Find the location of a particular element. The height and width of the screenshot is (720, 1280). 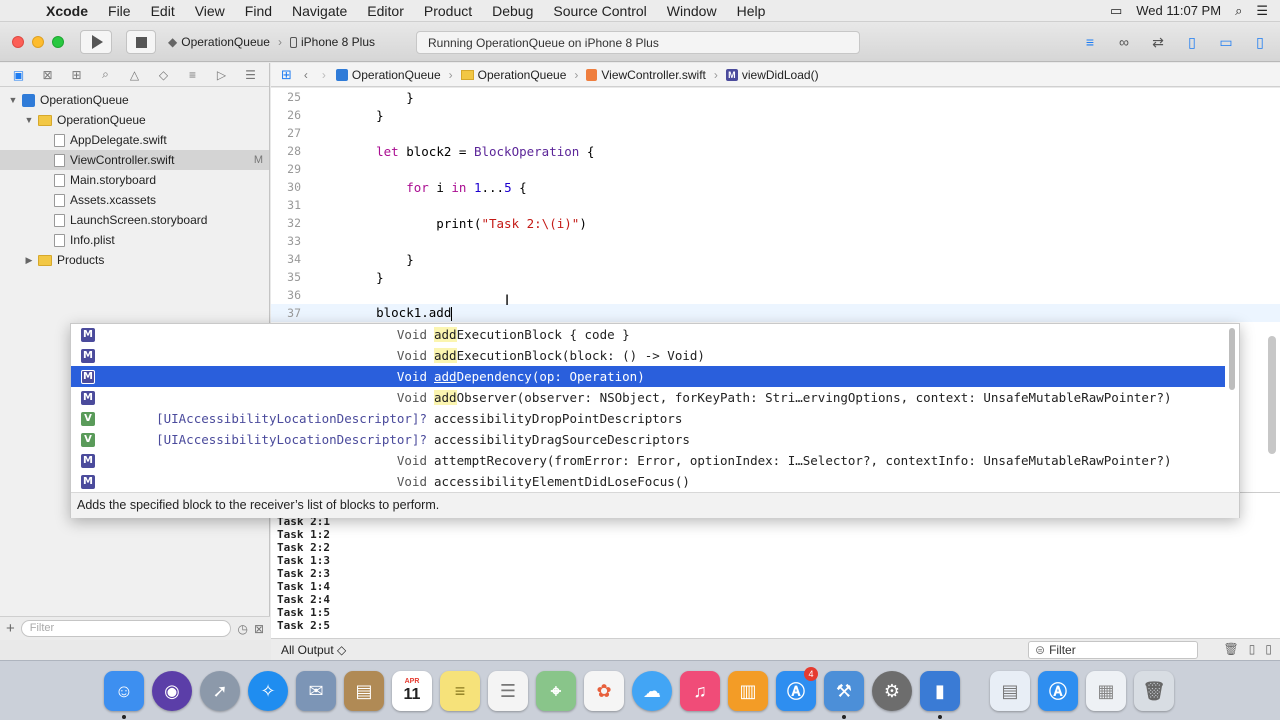

project-navigator-tab-icon: ▣ is located at coordinates (19, 75).